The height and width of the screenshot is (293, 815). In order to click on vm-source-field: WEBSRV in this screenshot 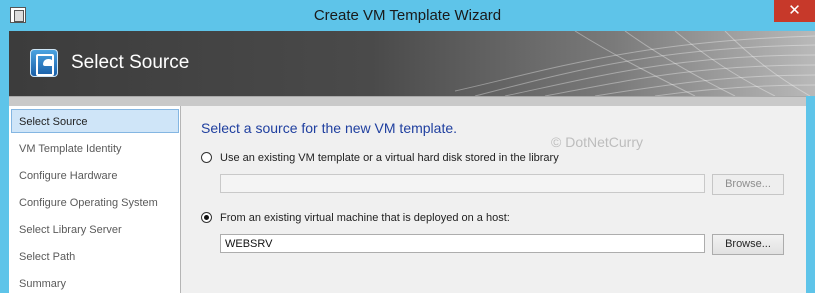, I will do `click(462, 243)`.